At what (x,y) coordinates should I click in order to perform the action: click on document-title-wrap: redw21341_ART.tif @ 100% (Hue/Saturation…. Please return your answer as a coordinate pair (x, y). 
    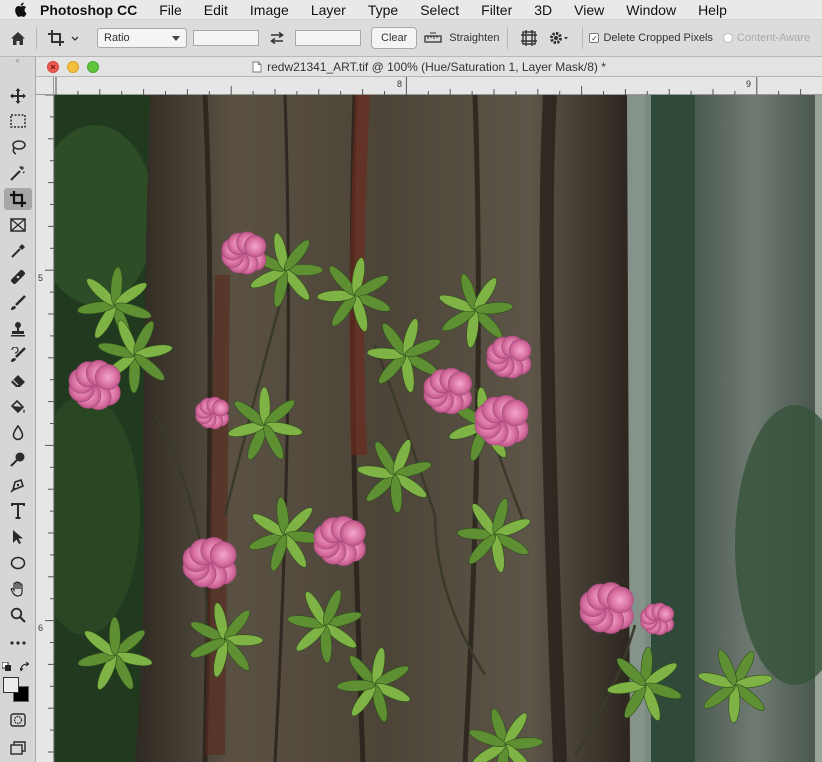
    Looking at the image, I should click on (429, 68).